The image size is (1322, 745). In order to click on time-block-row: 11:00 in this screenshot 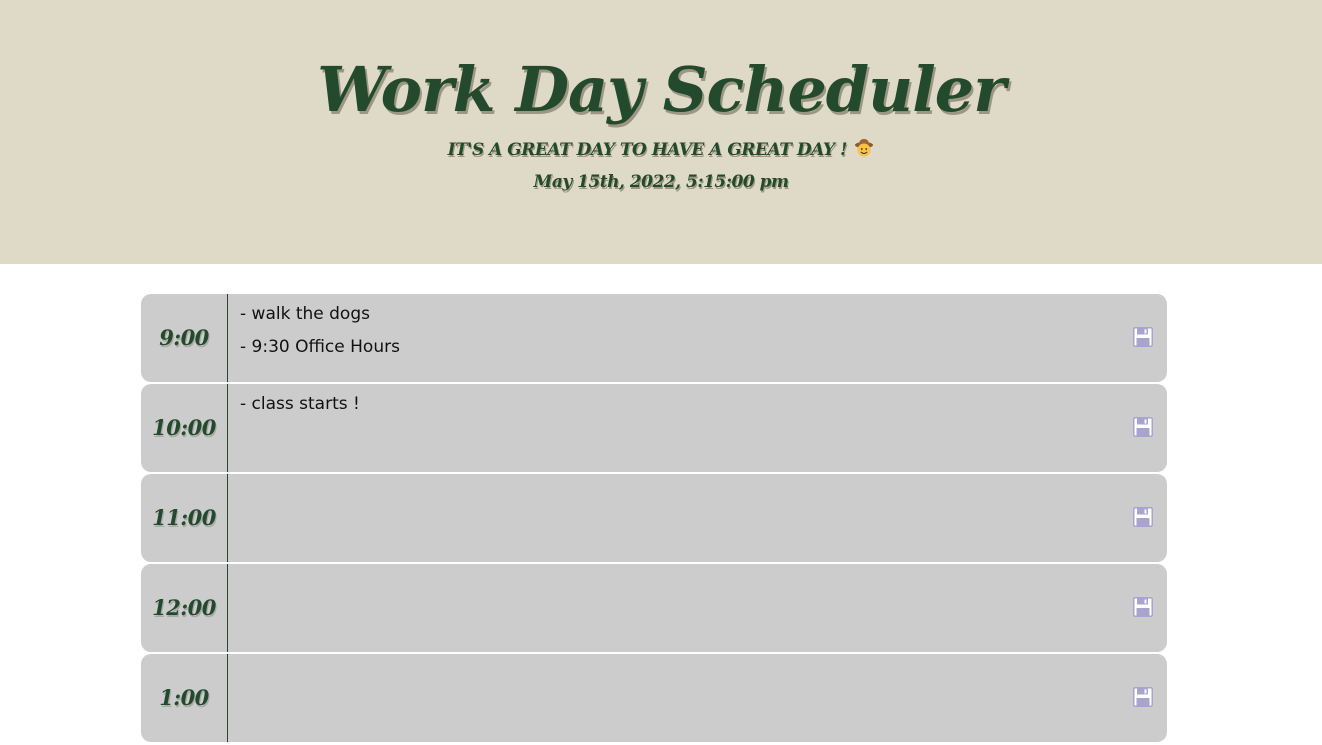, I will do `click(654, 518)`.